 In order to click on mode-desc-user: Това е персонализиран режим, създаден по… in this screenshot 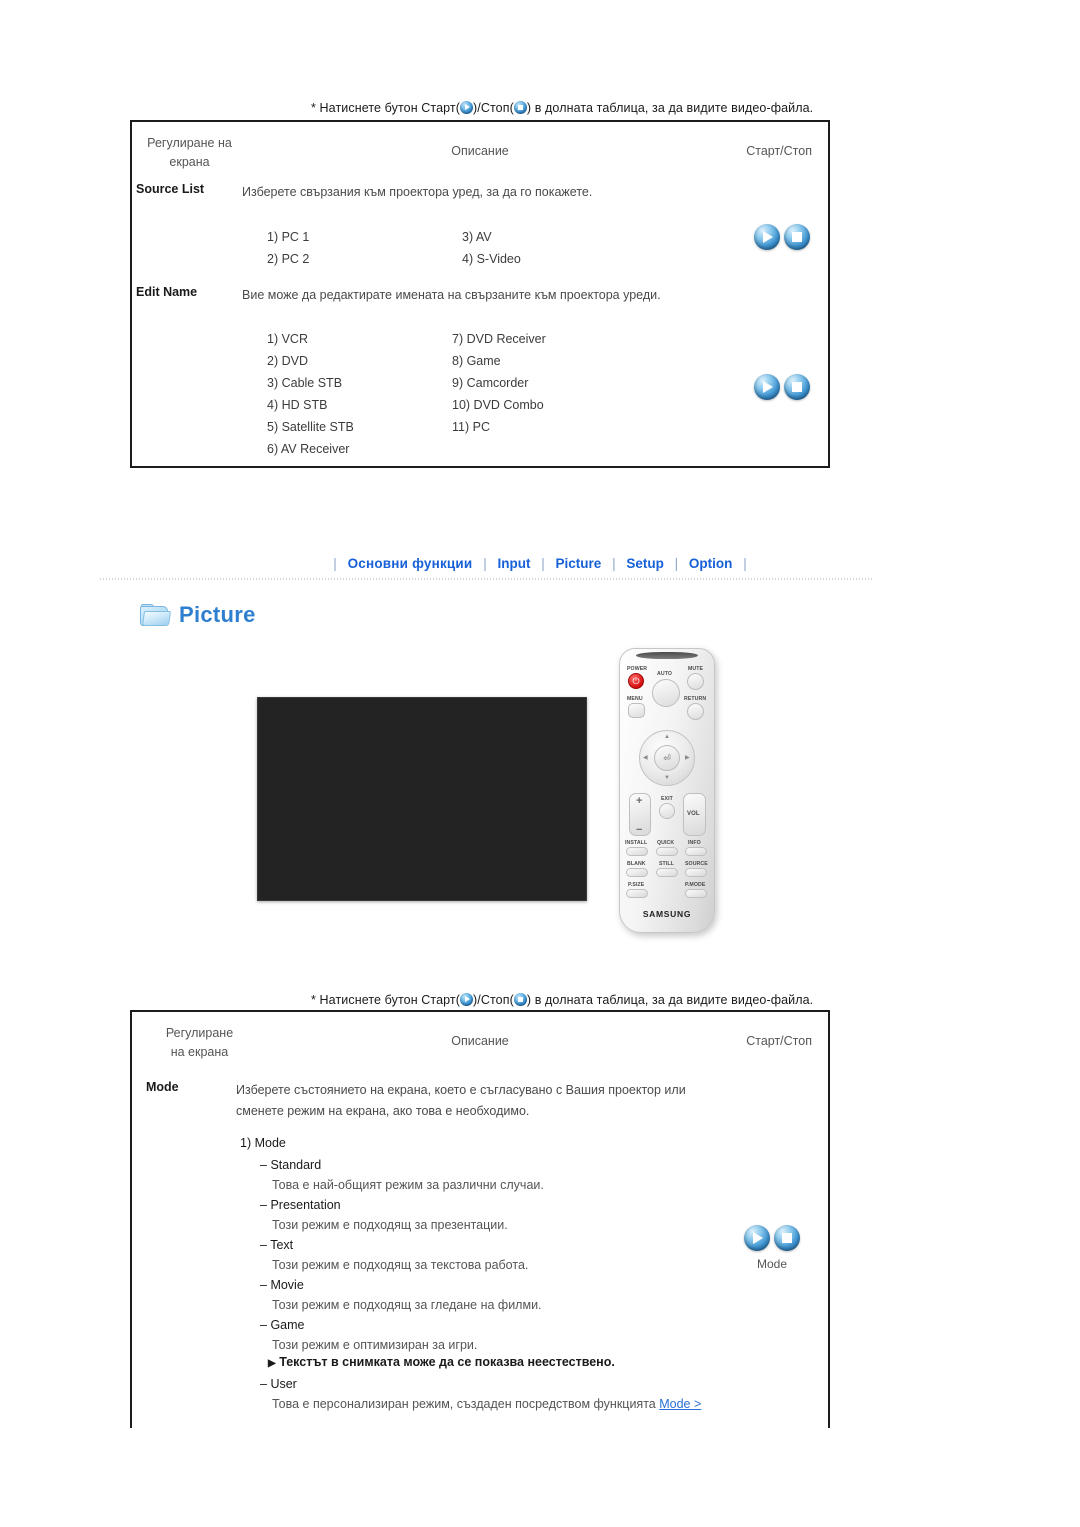, I will do `click(486, 1404)`.